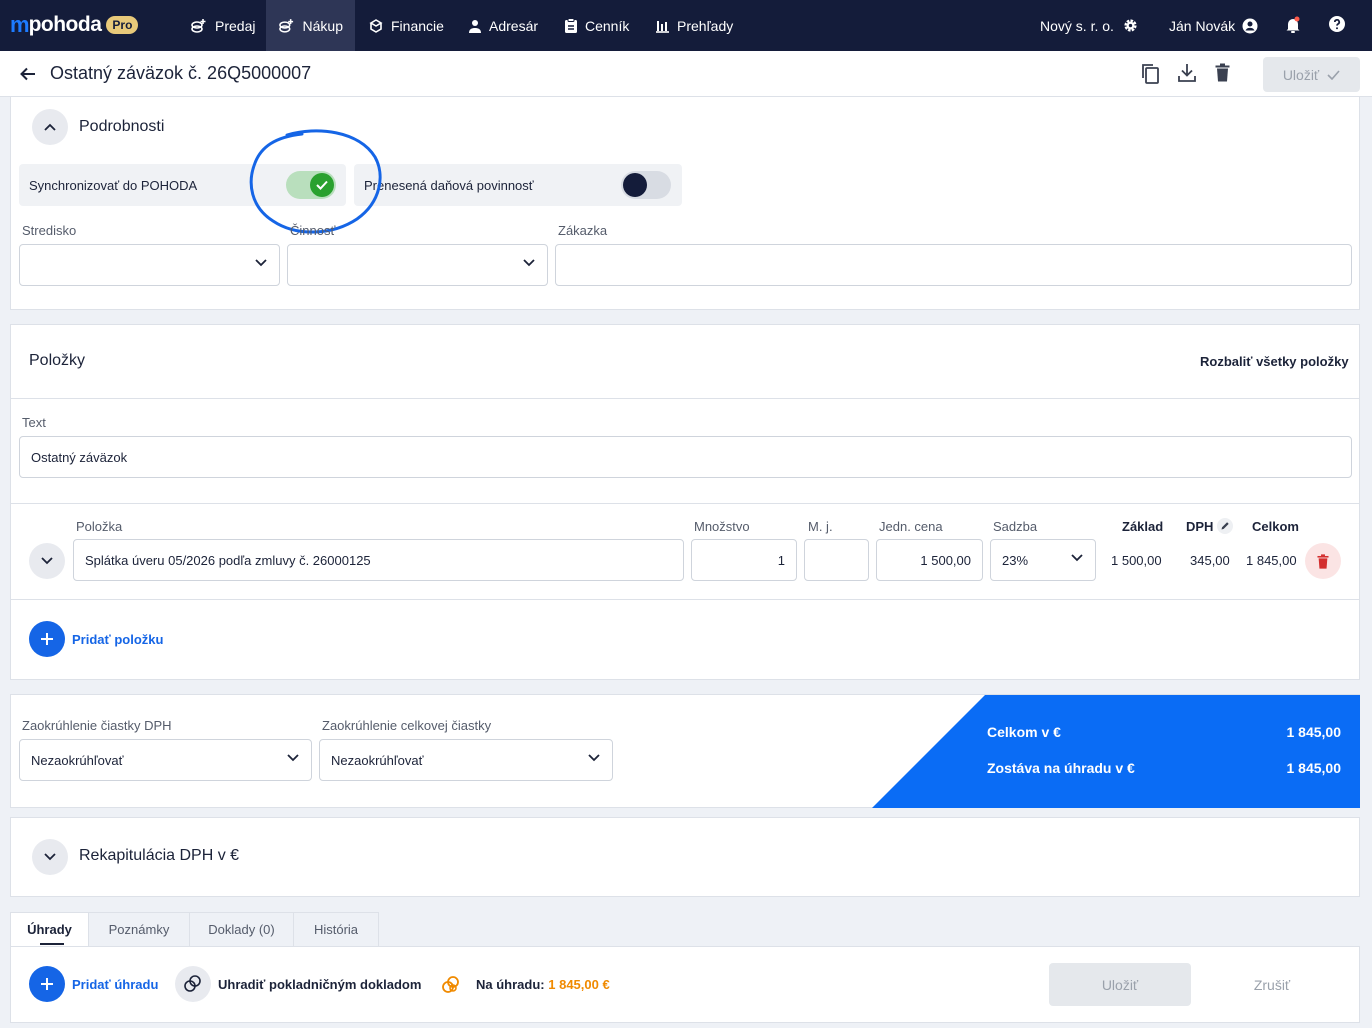 The image size is (1372, 1028). What do you see at coordinates (165, 760) in the screenshot?
I see `vat-rounding-select: Nezaokrúhľovať` at bounding box center [165, 760].